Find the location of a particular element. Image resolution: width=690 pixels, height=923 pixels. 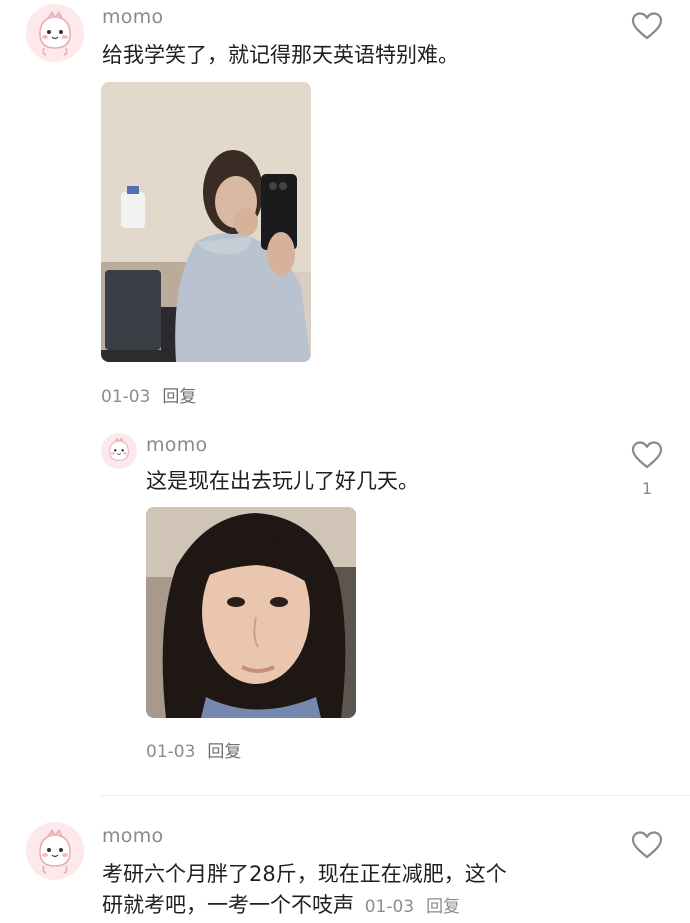

like-count: 1 is located at coordinates (647, 488).